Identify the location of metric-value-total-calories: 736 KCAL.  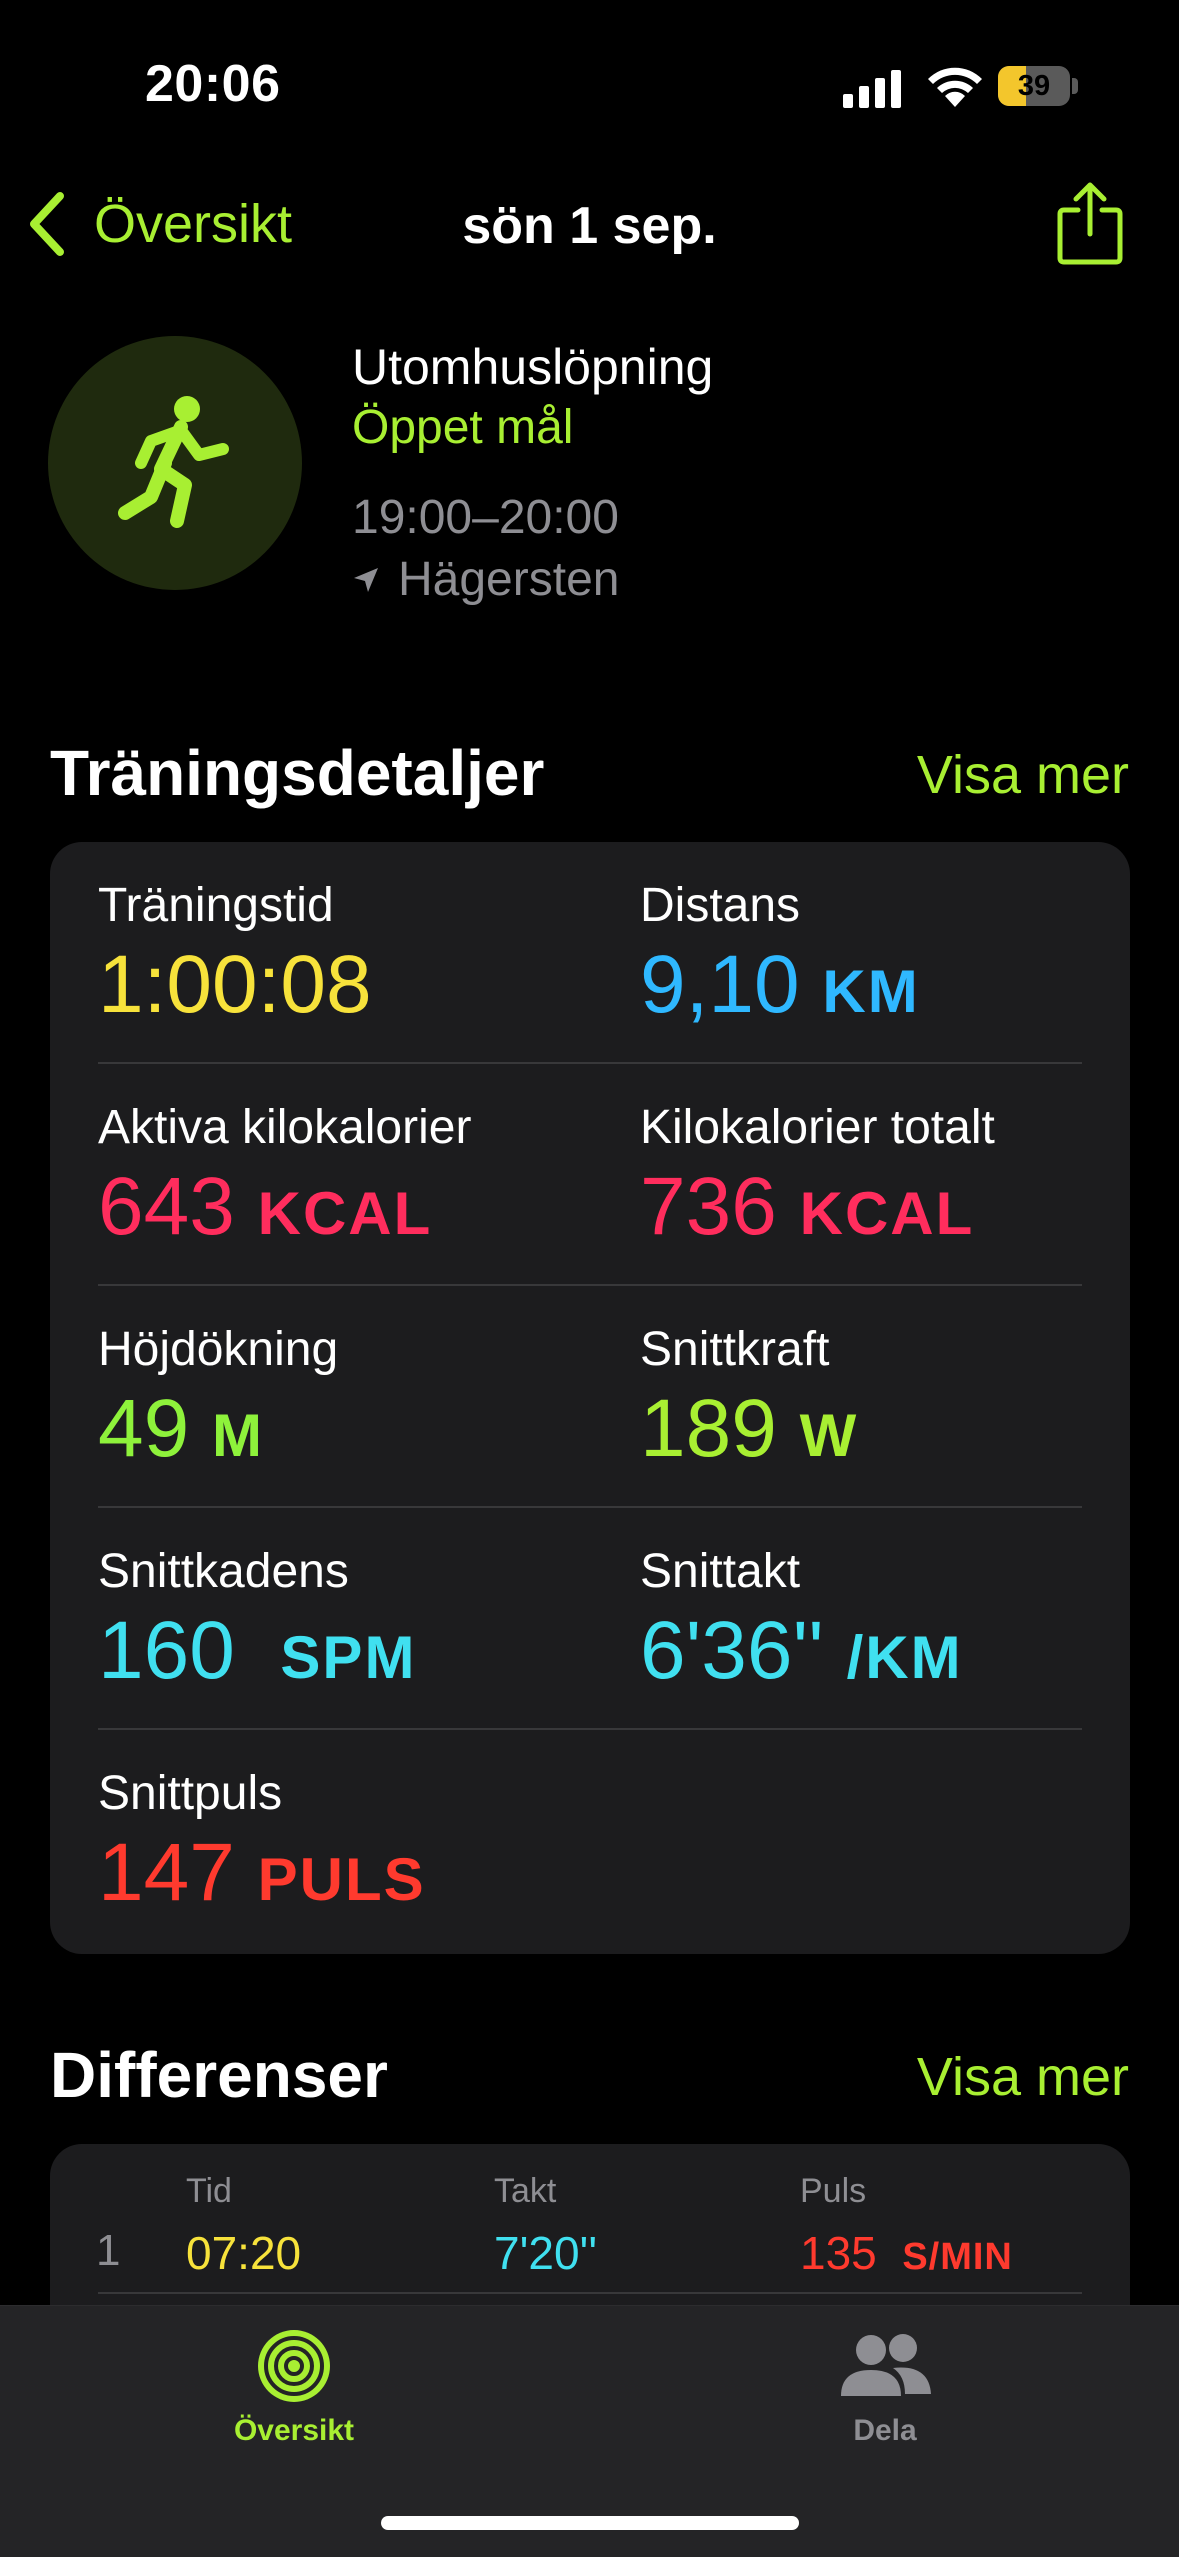
(807, 1206).